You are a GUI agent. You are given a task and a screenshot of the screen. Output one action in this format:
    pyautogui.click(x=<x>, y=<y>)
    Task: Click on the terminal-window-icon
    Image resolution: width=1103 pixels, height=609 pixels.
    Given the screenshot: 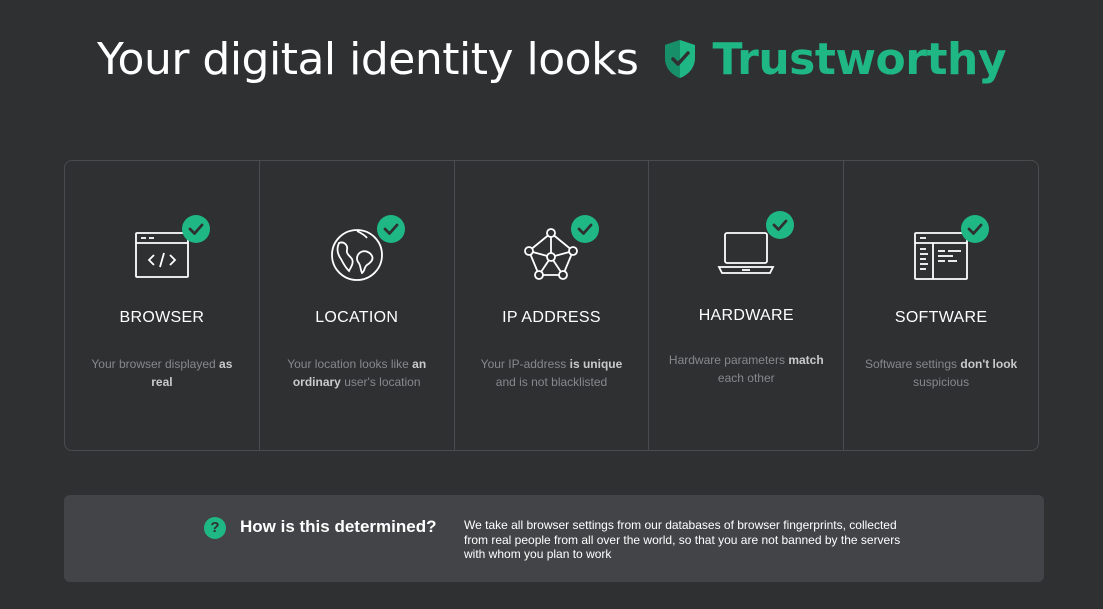 What is the action you would take?
    pyautogui.click(x=950, y=250)
    